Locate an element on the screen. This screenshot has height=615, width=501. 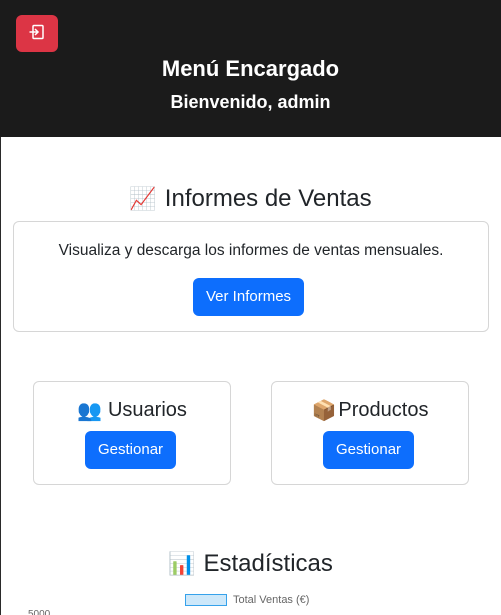
manage-products-button: Gestionar is located at coordinates (369, 450).